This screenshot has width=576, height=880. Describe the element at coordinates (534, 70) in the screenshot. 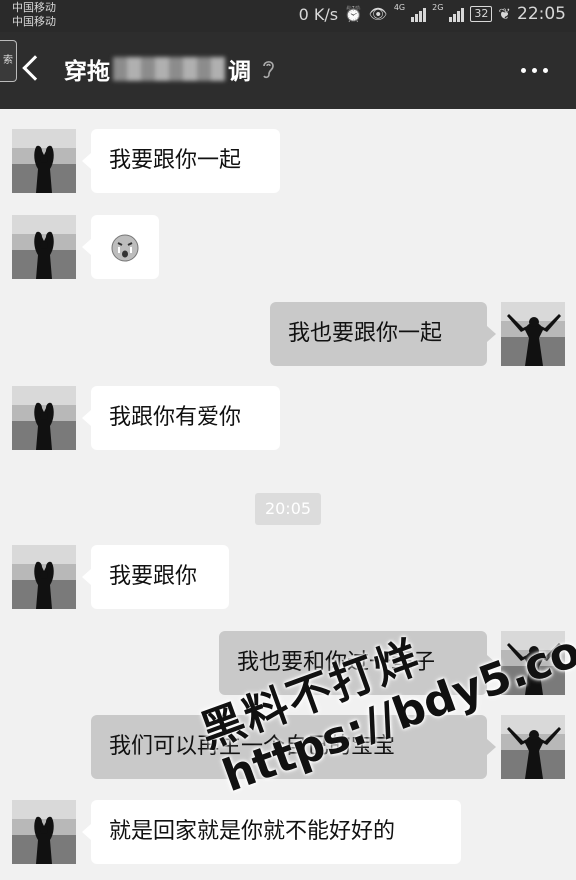

I see `more-icon` at that location.